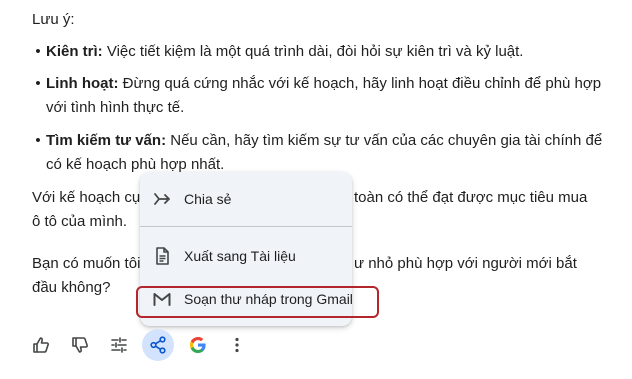 This screenshot has height=379, width=632. What do you see at coordinates (53, 19) in the screenshot?
I see `note-heading: Lưu ý:` at bounding box center [53, 19].